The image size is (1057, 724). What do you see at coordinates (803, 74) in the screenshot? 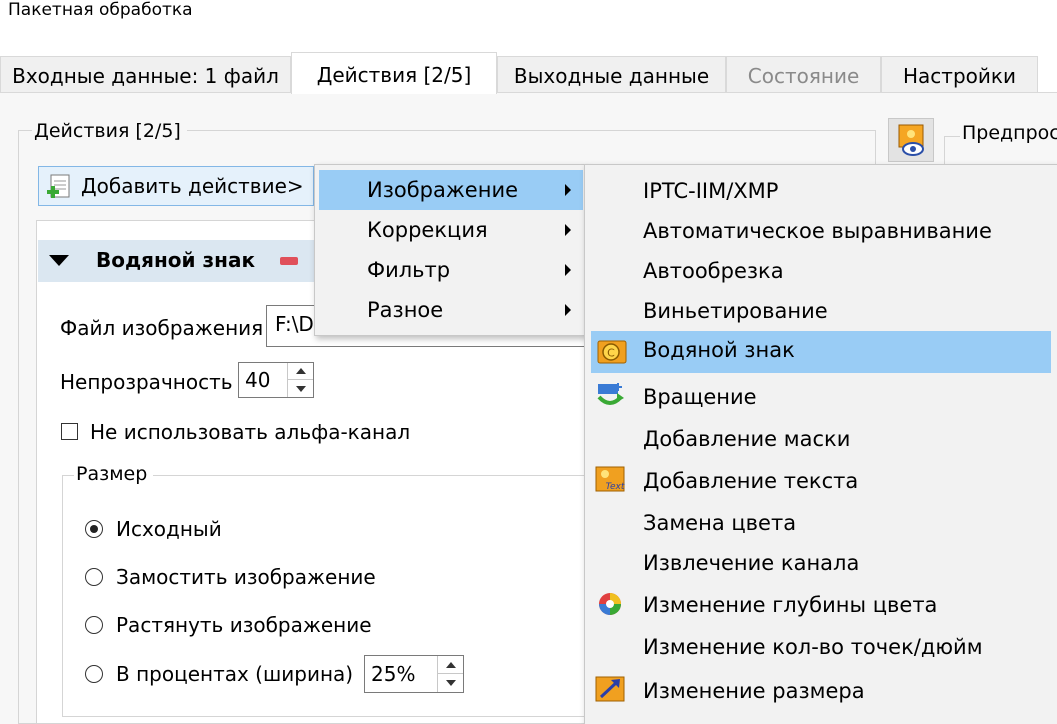
I see `tab-status: Состояние` at bounding box center [803, 74].